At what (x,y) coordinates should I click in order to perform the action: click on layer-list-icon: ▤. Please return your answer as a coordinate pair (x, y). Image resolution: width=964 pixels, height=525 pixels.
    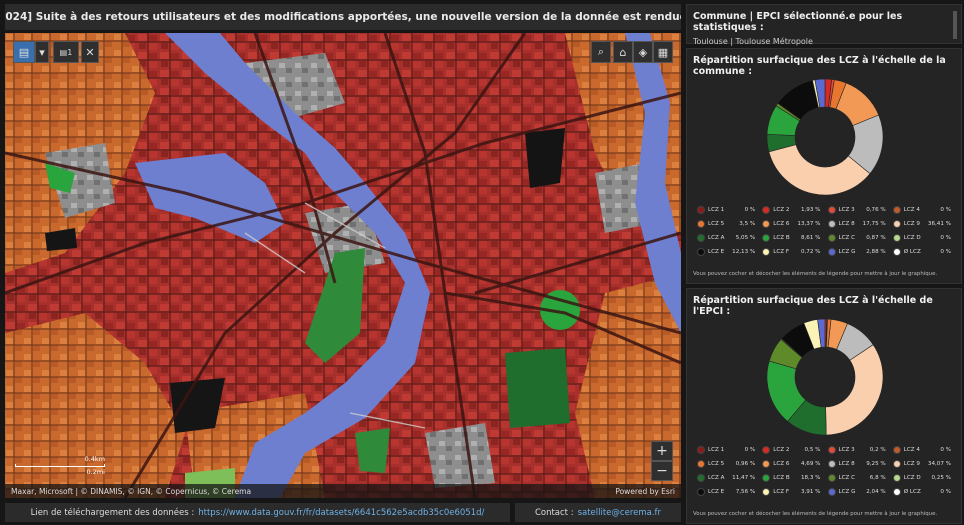
    Looking at the image, I should click on (24, 52).